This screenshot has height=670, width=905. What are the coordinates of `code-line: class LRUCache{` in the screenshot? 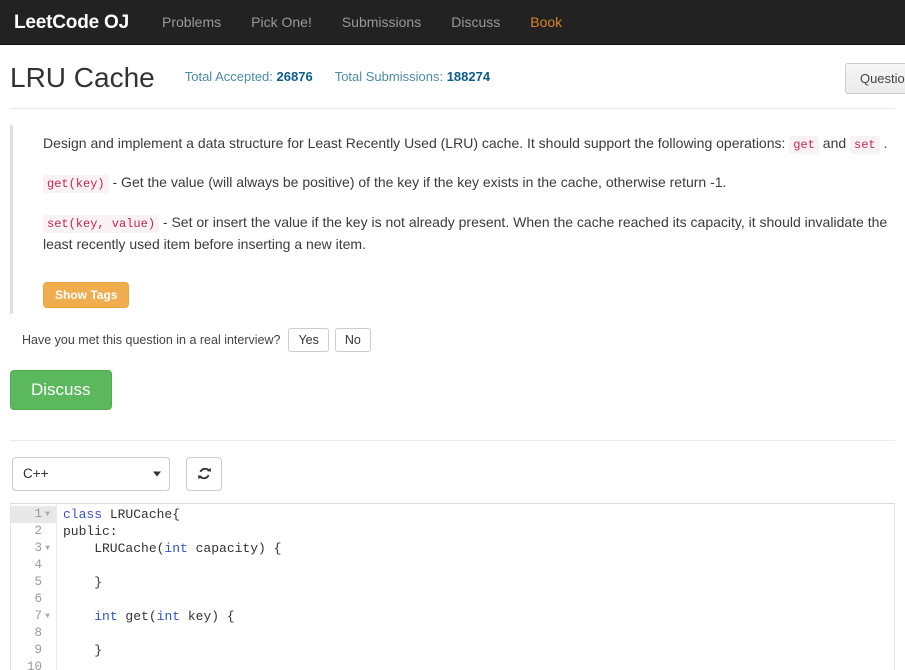 It's located at (478, 514).